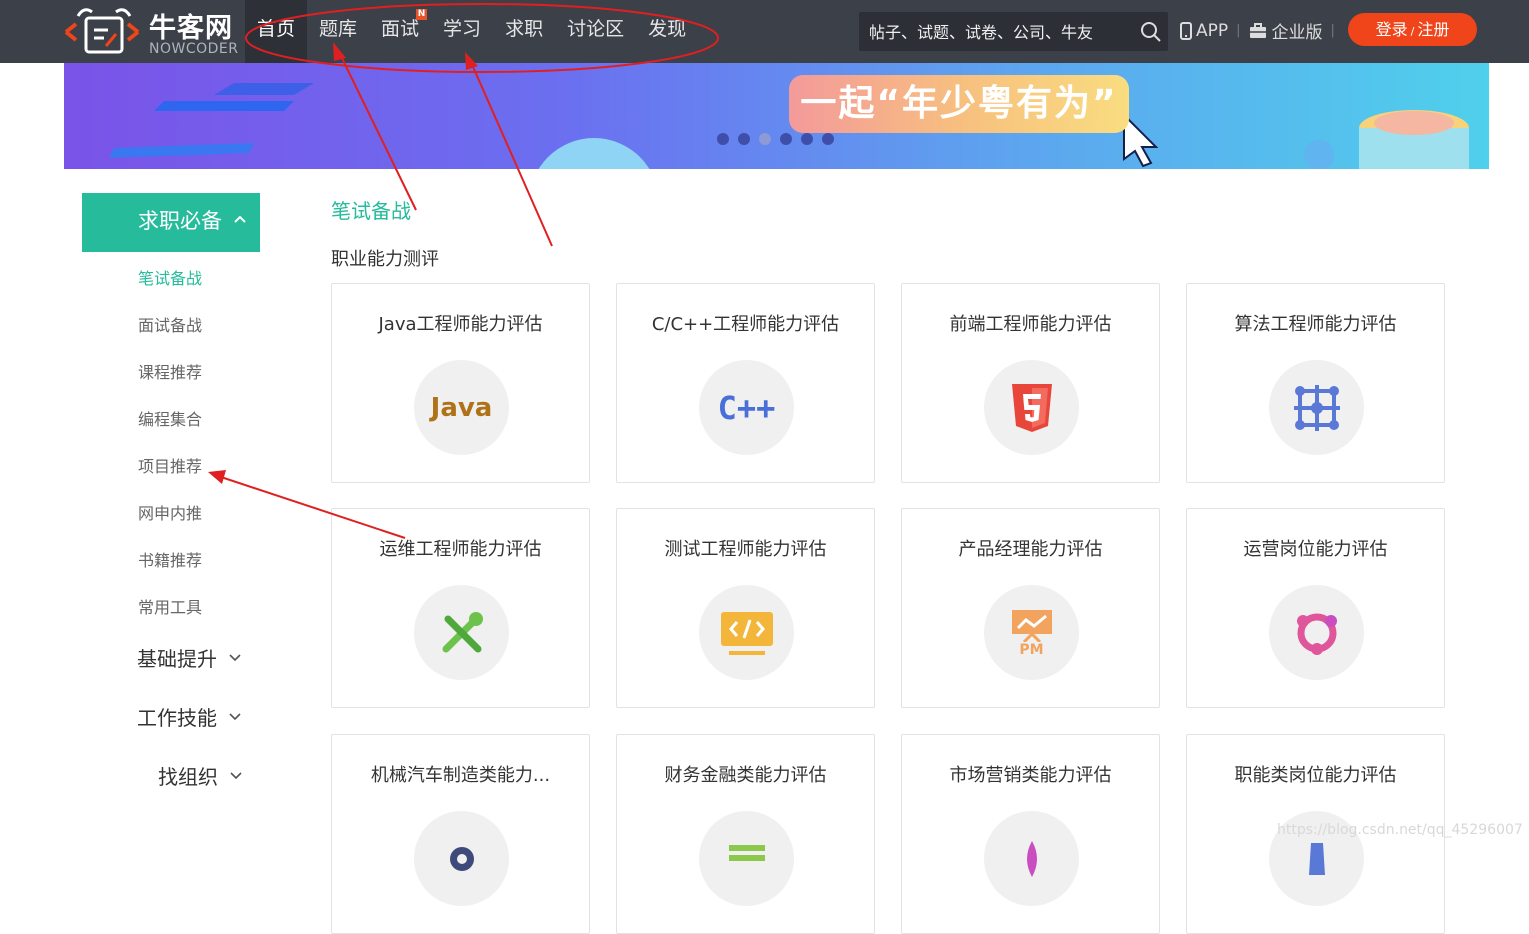 Image resolution: width=1529 pixels, height=934 pixels. What do you see at coordinates (1316, 407) in the screenshot?
I see `algorithm-icon` at bounding box center [1316, 407].